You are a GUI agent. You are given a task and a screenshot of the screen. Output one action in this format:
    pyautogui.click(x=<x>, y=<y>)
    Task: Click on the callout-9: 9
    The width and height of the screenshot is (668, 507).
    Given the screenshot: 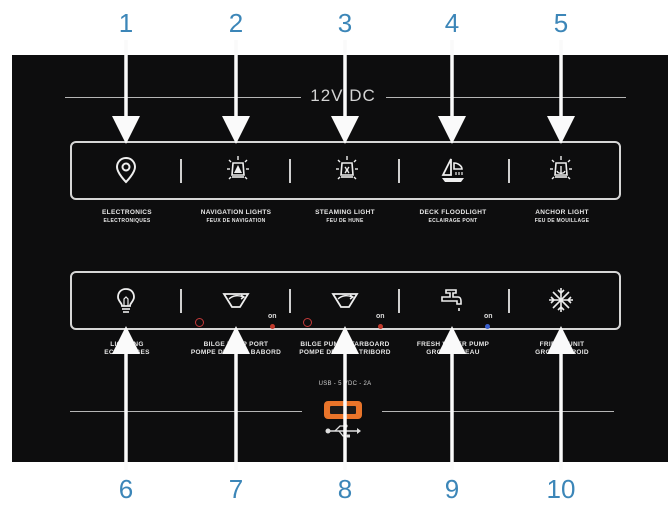 What is the action you would take?
    pyautogui.click(x=452, y=489)
    